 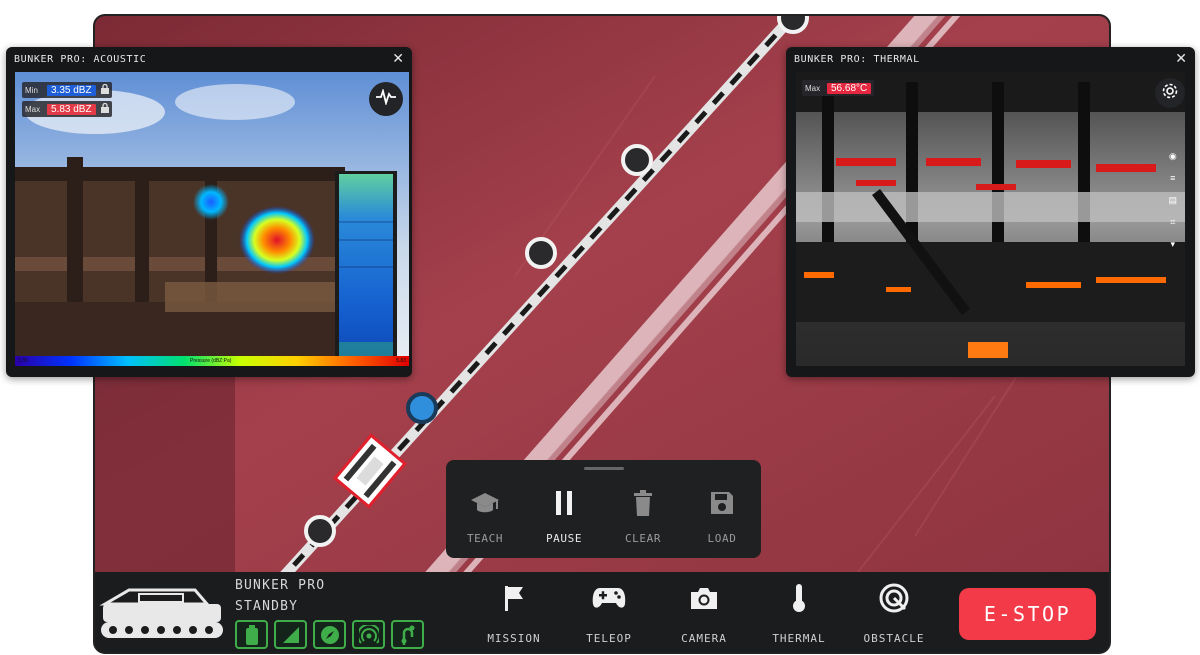 I want to click on mission-button: MISSION, so click(x=514, y=615).